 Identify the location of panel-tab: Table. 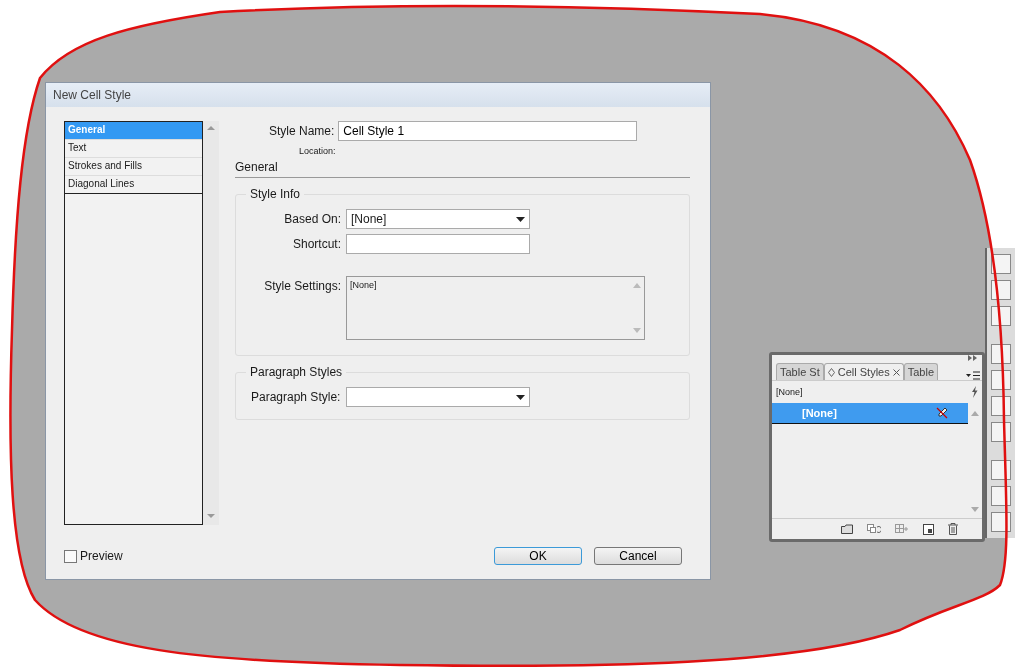
(920, 371).